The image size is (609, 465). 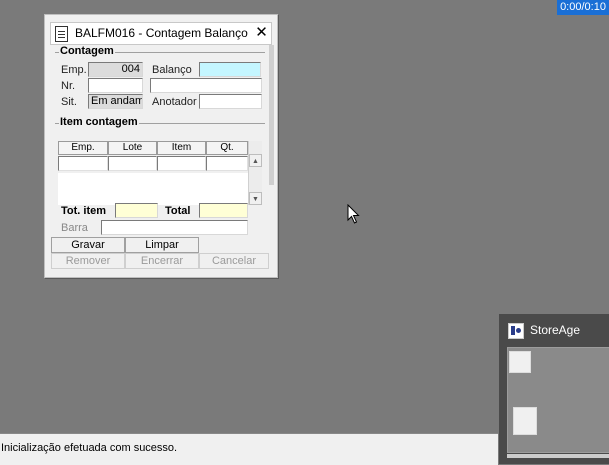 What do you see at coordinates (172, 70) in the screenshot?
I see `balanco-label: Balanço` at bounding box center [172, 70].